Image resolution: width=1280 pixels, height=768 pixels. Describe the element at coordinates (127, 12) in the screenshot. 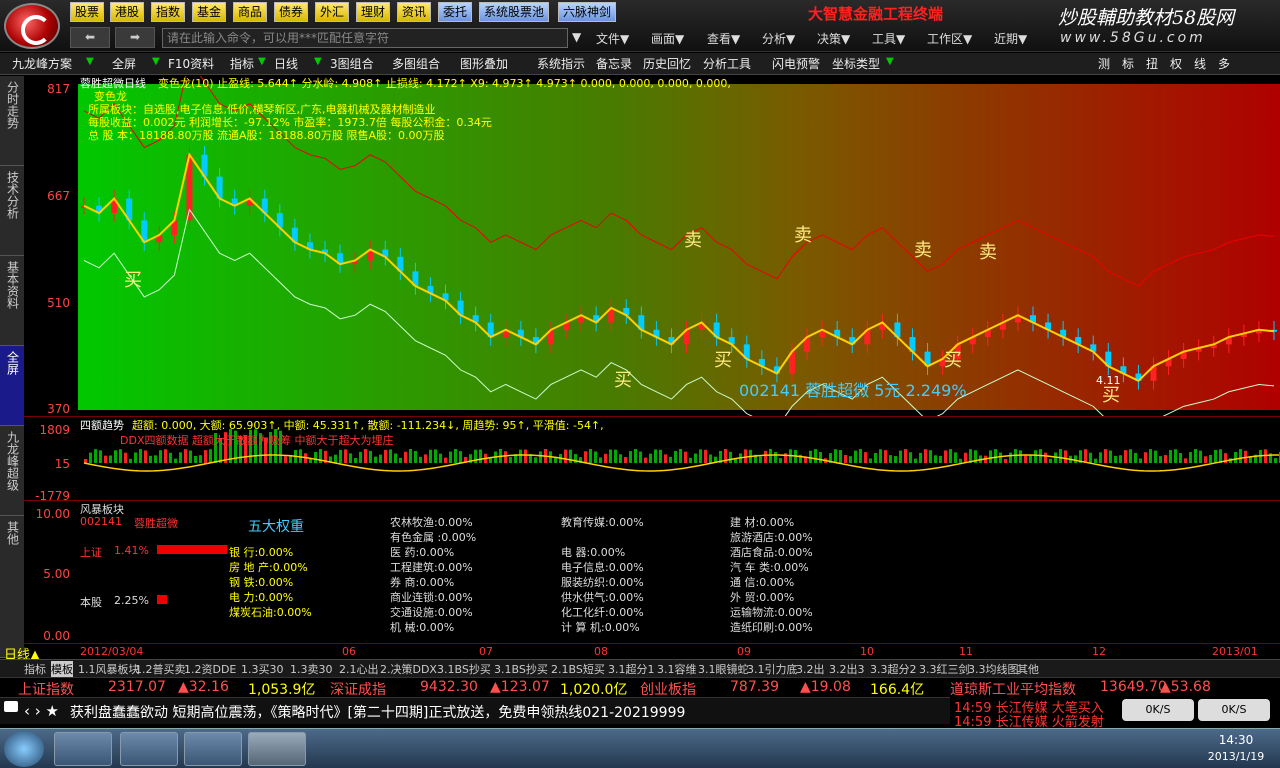

I see `menu-hk: 港股` at that location.